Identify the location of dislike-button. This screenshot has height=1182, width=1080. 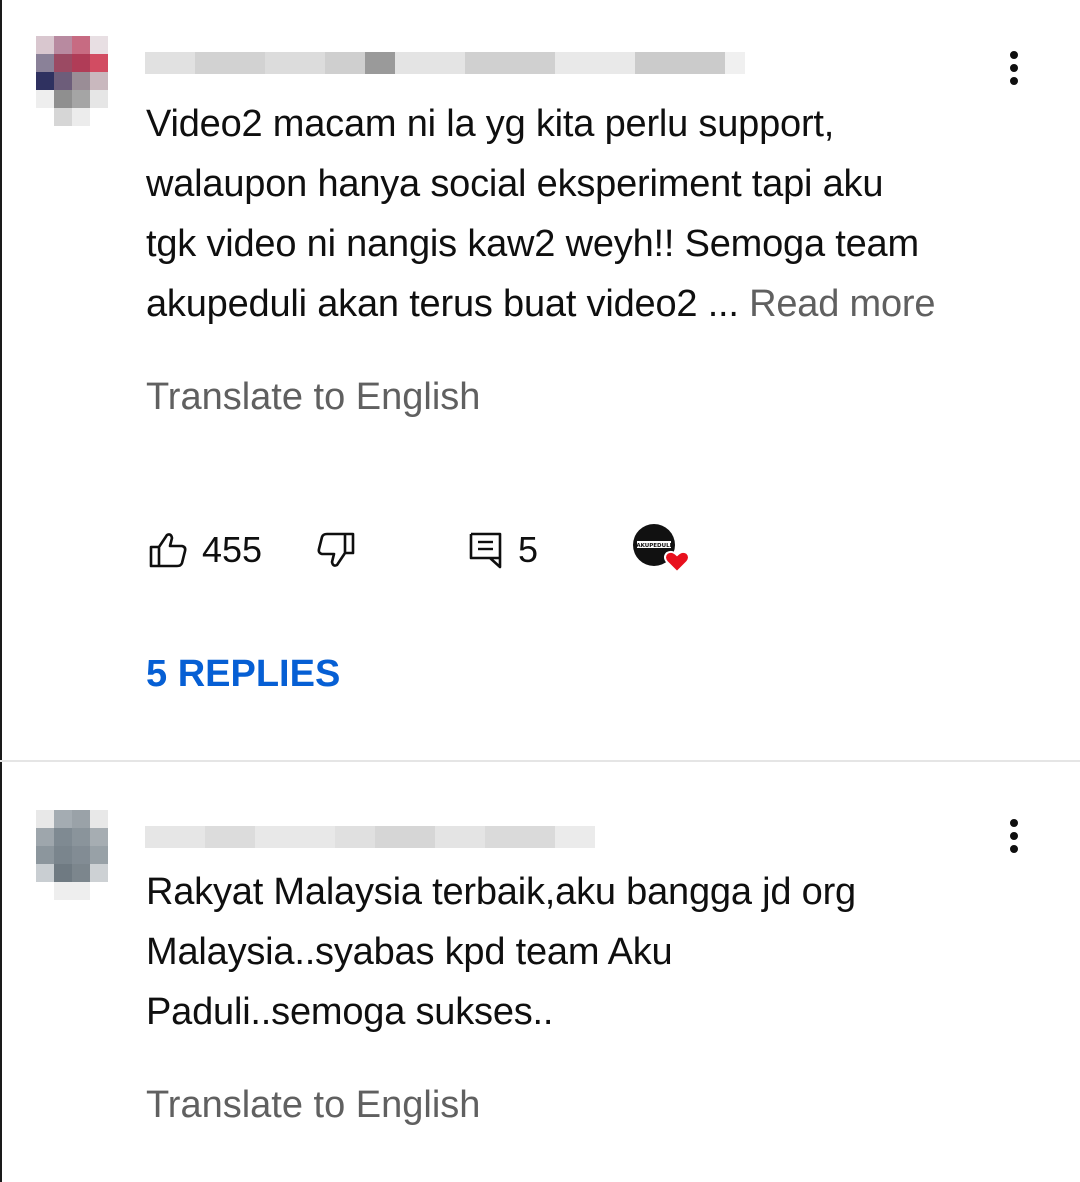
(336, 550).